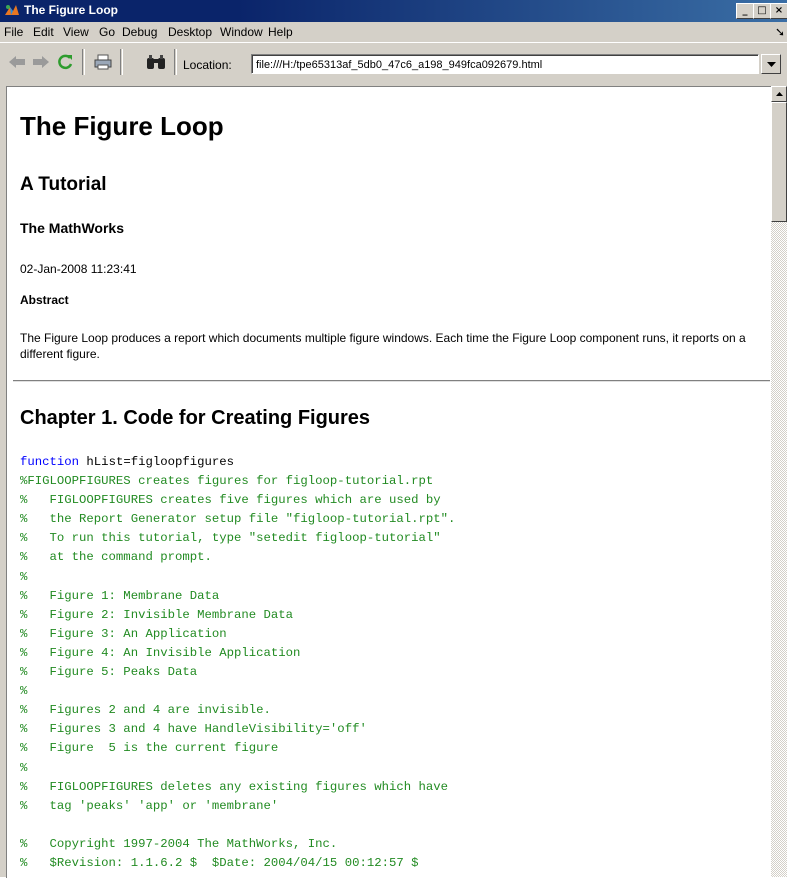 The height and width of the screenshot is (878, 787). What do you see at coordinates (280, 32) in the screenshot?
I see `menu-help: Help` at bounding box center [280, 32].